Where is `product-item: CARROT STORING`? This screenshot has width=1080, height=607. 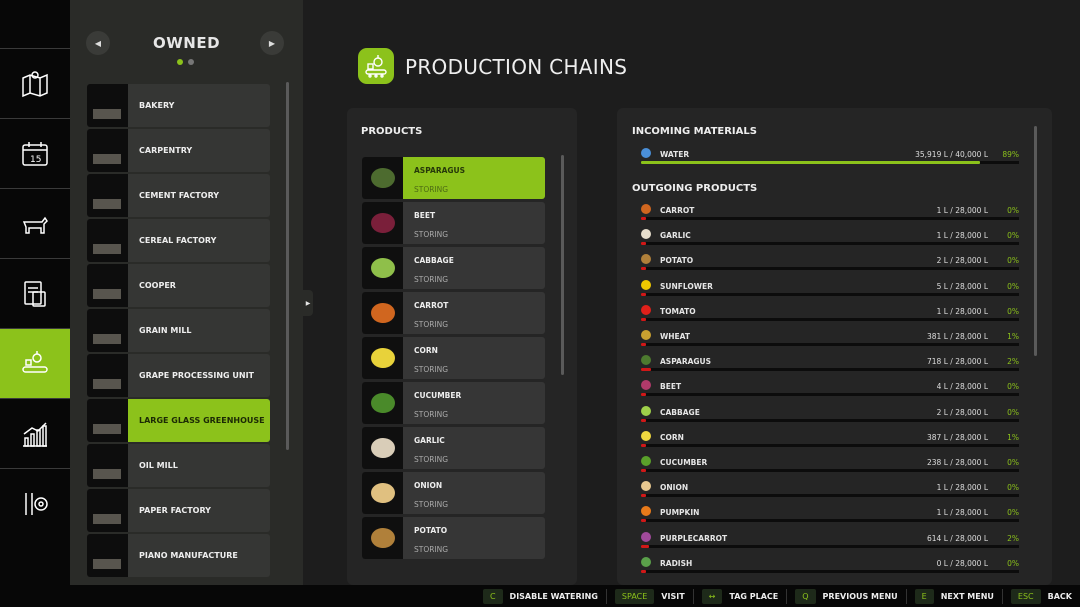 product-item: CARROT STORING is located at coordinates (453, 313).